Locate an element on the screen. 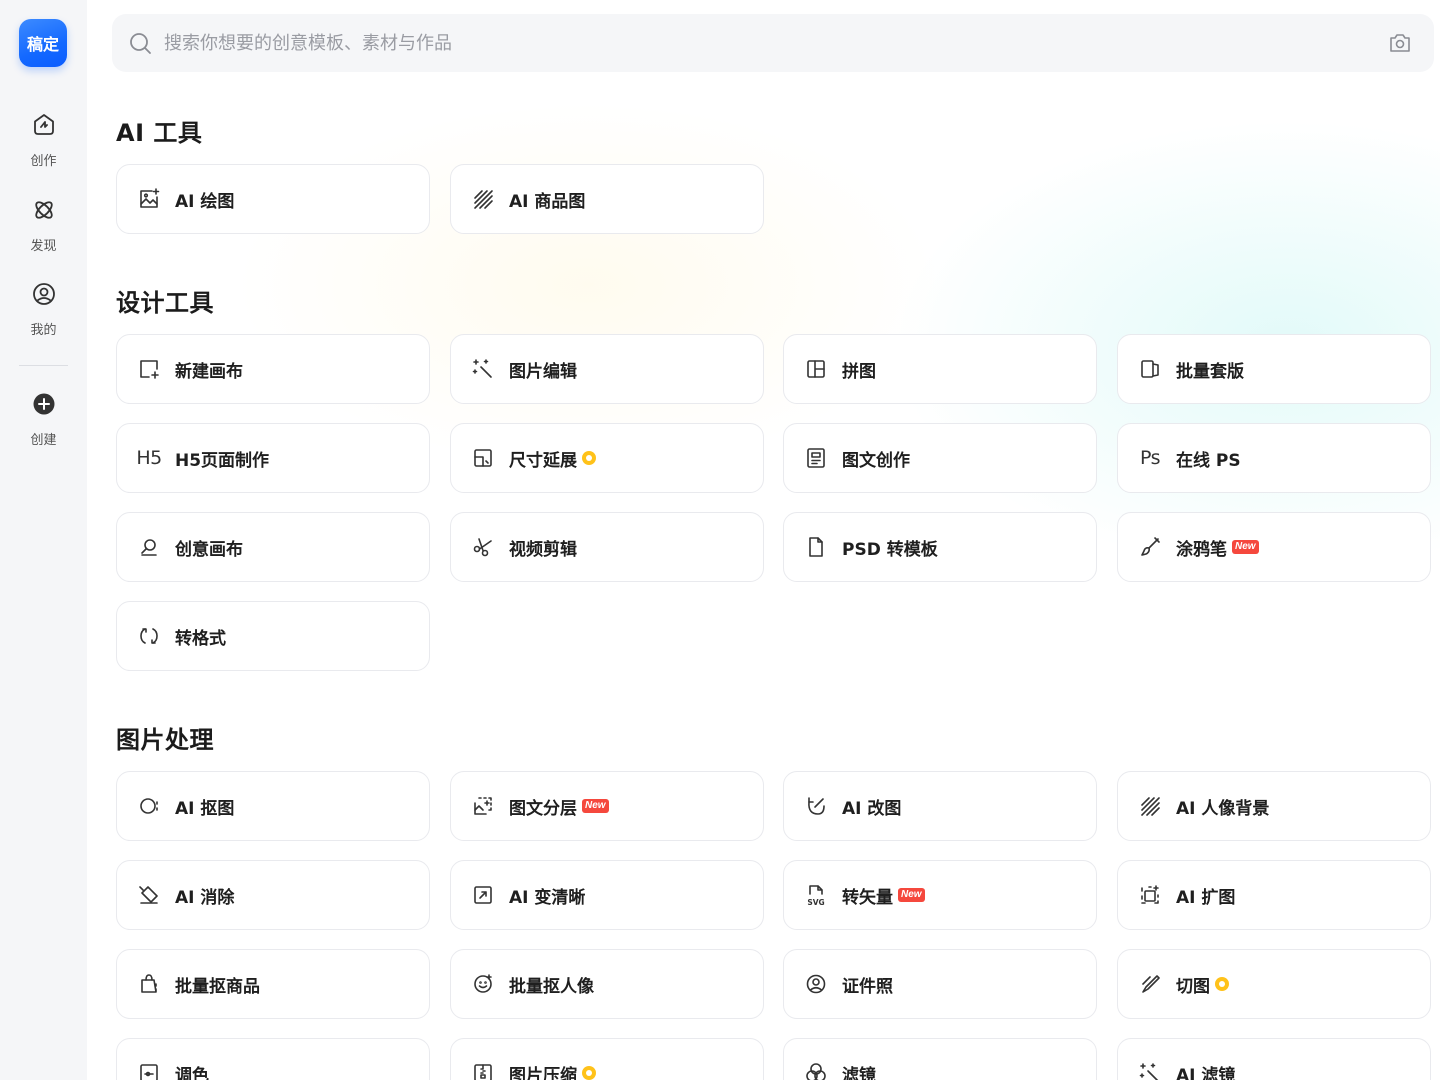  tool-card: 视频剪辑 is located at coordinates (607, 547).